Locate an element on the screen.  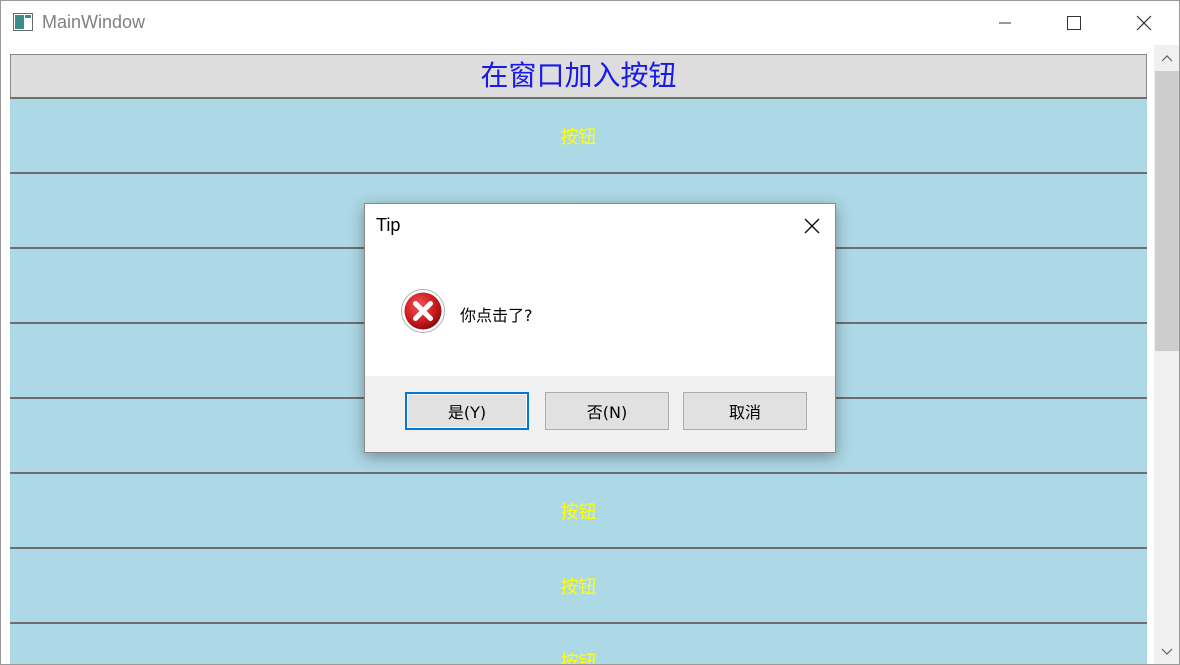
scroll-thumb is located at coordinates (1167, 211).